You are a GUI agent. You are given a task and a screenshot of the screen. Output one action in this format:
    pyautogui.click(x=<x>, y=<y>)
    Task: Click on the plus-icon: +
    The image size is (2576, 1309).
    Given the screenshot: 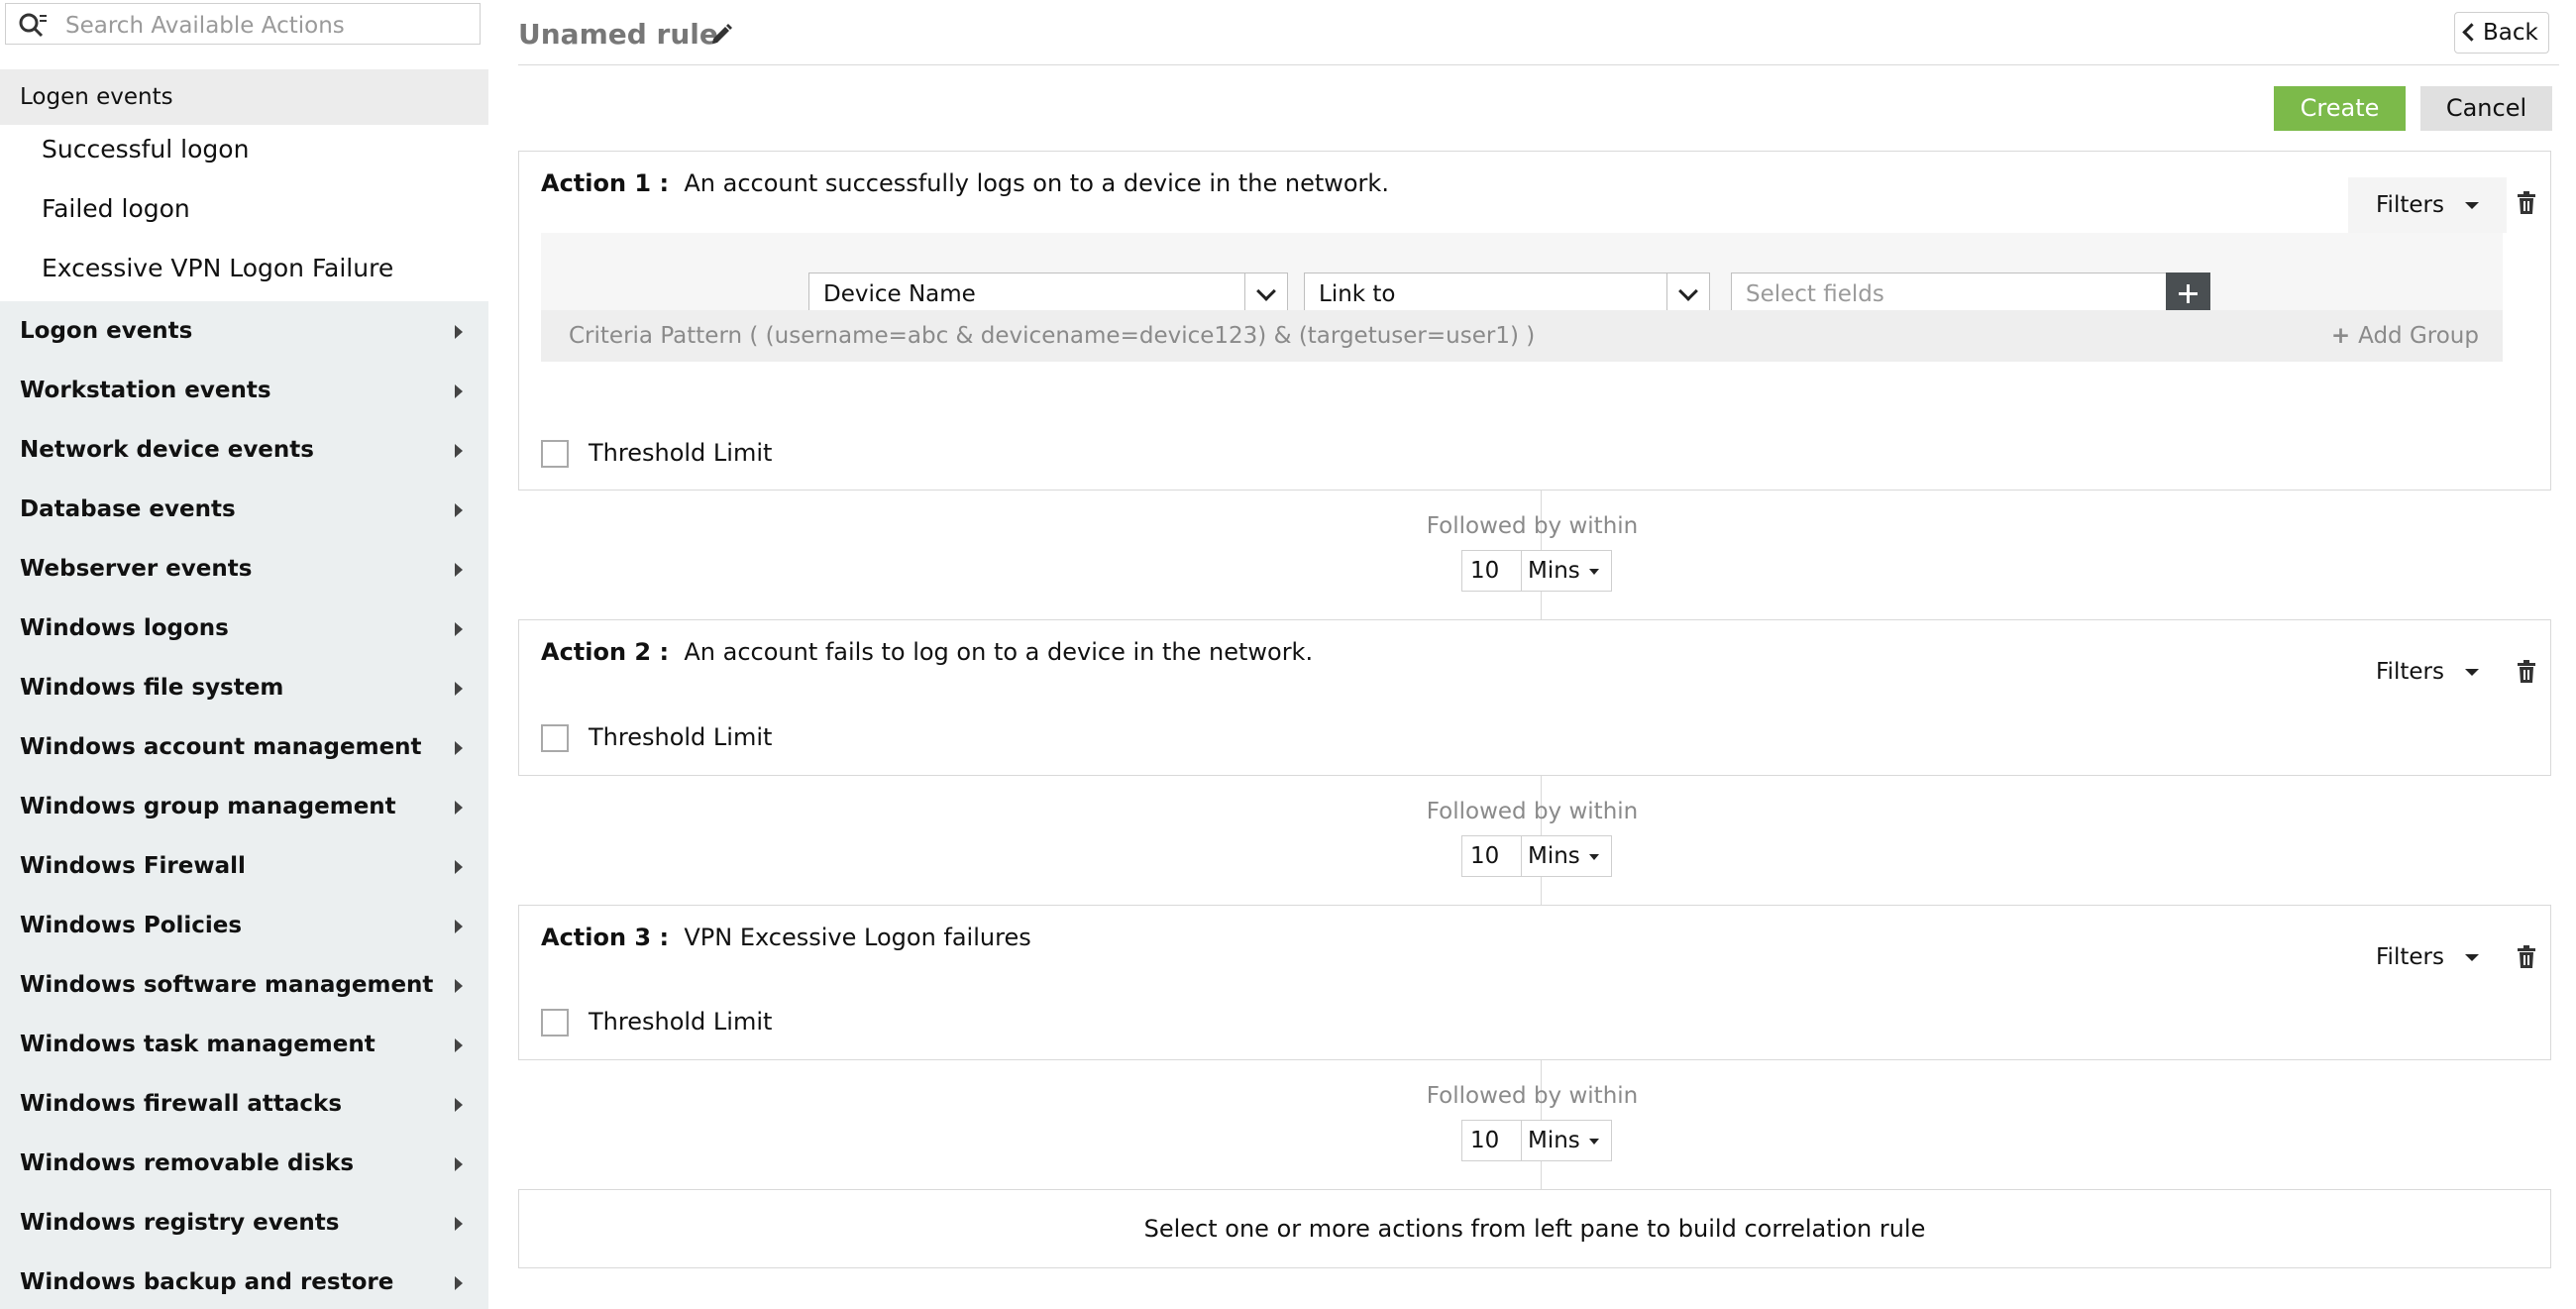 What is the action you would take?
    pyautogui.click(x=2341, y=336)
    